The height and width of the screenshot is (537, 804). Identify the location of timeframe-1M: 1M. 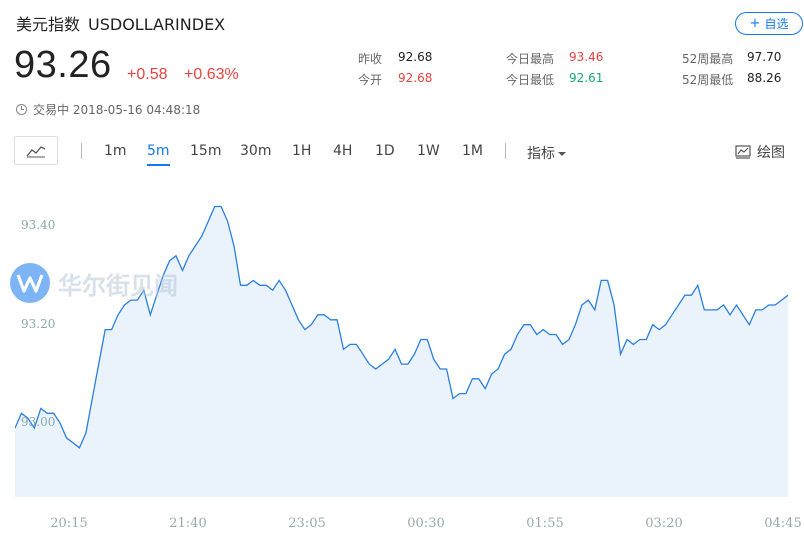
(472, 151).